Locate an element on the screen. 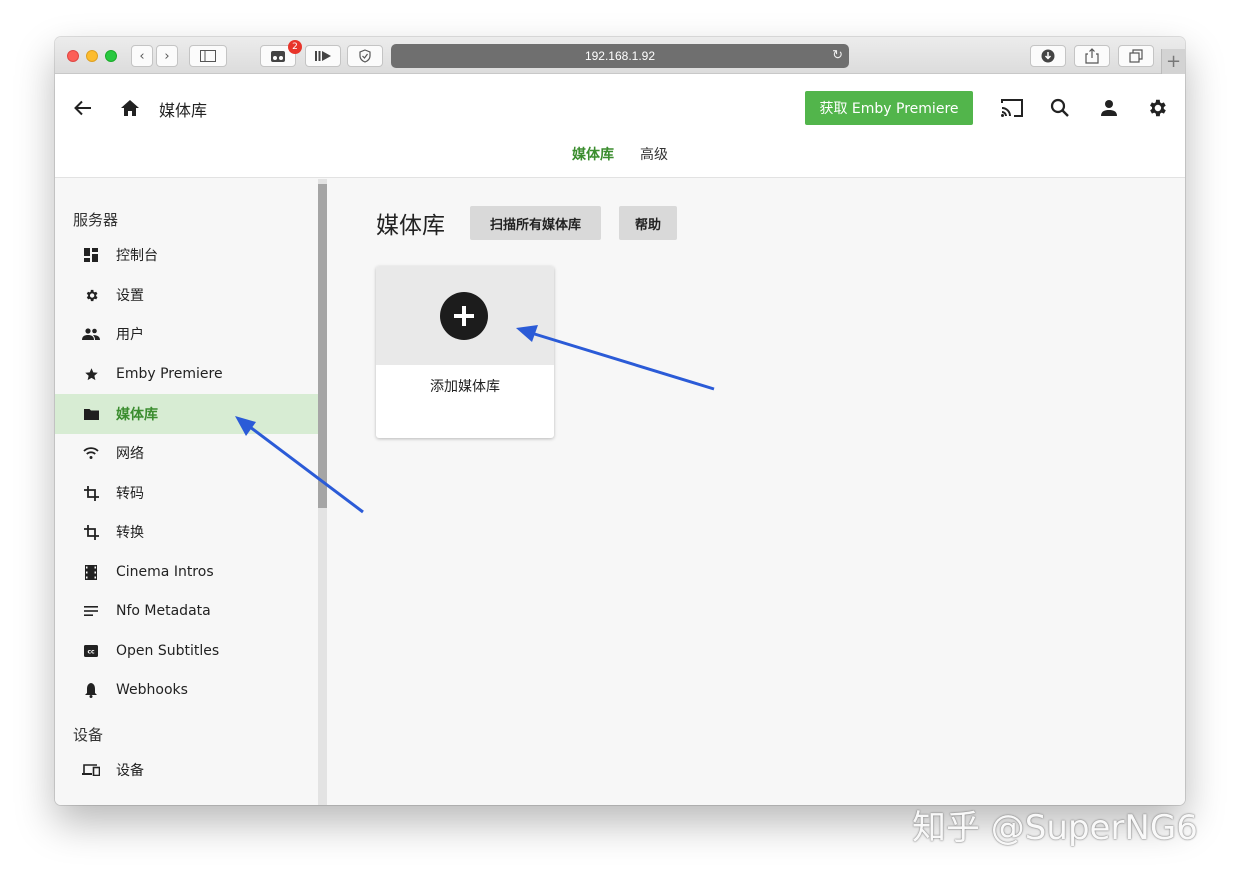 Image resolution: width=1240 pixels, height=878 pixels. scan-all-libraries-button: 扫描所有媒体库 is located at coordinates (535, 223).